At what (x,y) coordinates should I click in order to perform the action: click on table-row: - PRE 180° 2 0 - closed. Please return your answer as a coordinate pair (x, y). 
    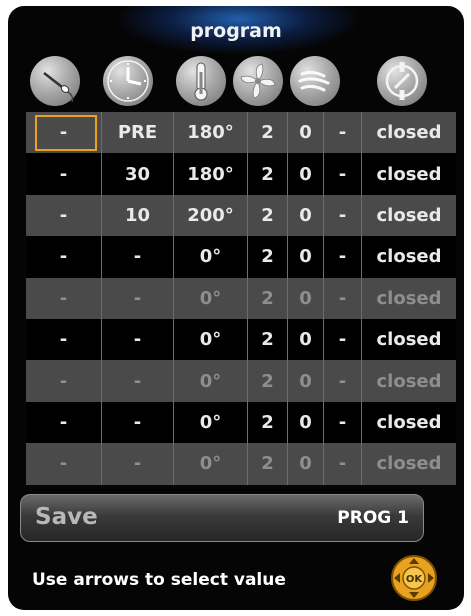
    Looking at the image, I should click on (241, 133).